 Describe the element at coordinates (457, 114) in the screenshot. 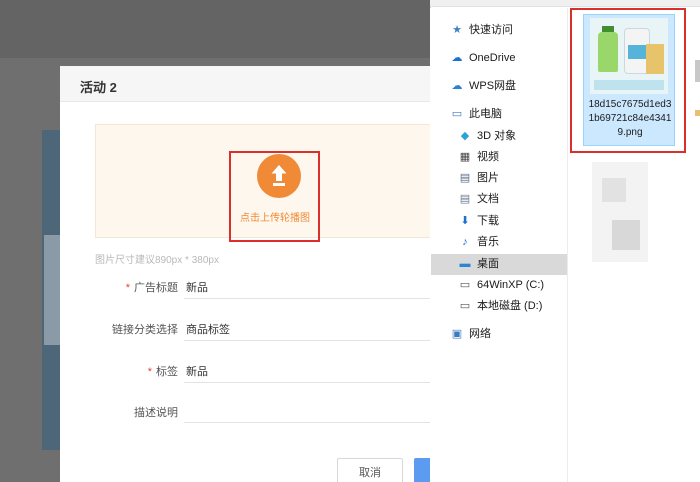

I see `computer-icon: ▭` at that location.